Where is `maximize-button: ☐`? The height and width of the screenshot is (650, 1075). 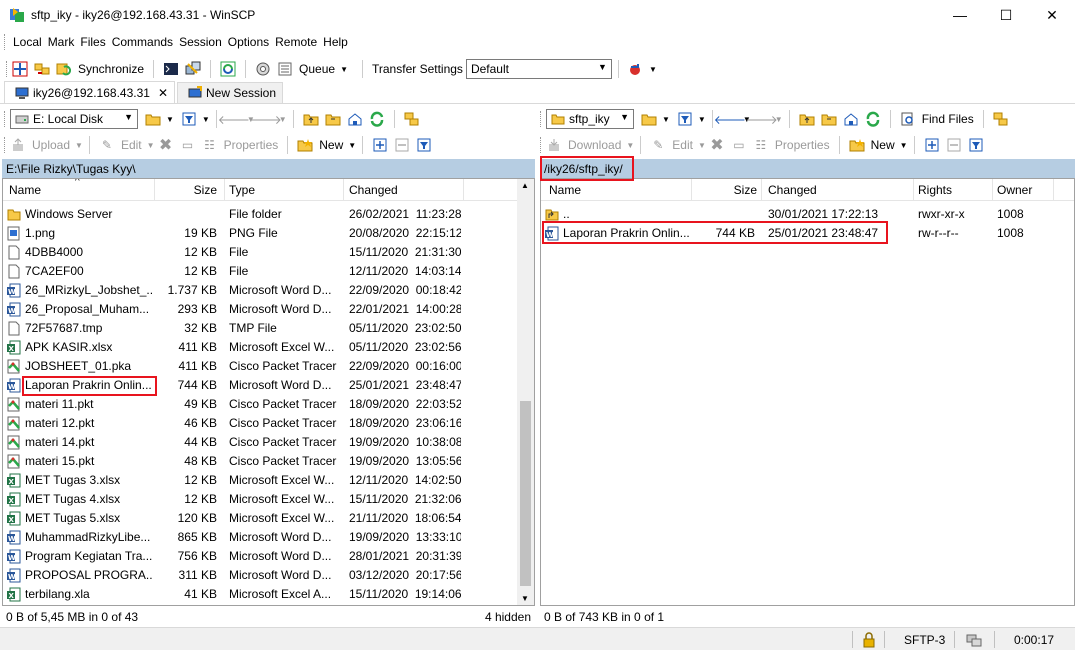 maximize-button: ☐ is located at coordinates (1006, 15).